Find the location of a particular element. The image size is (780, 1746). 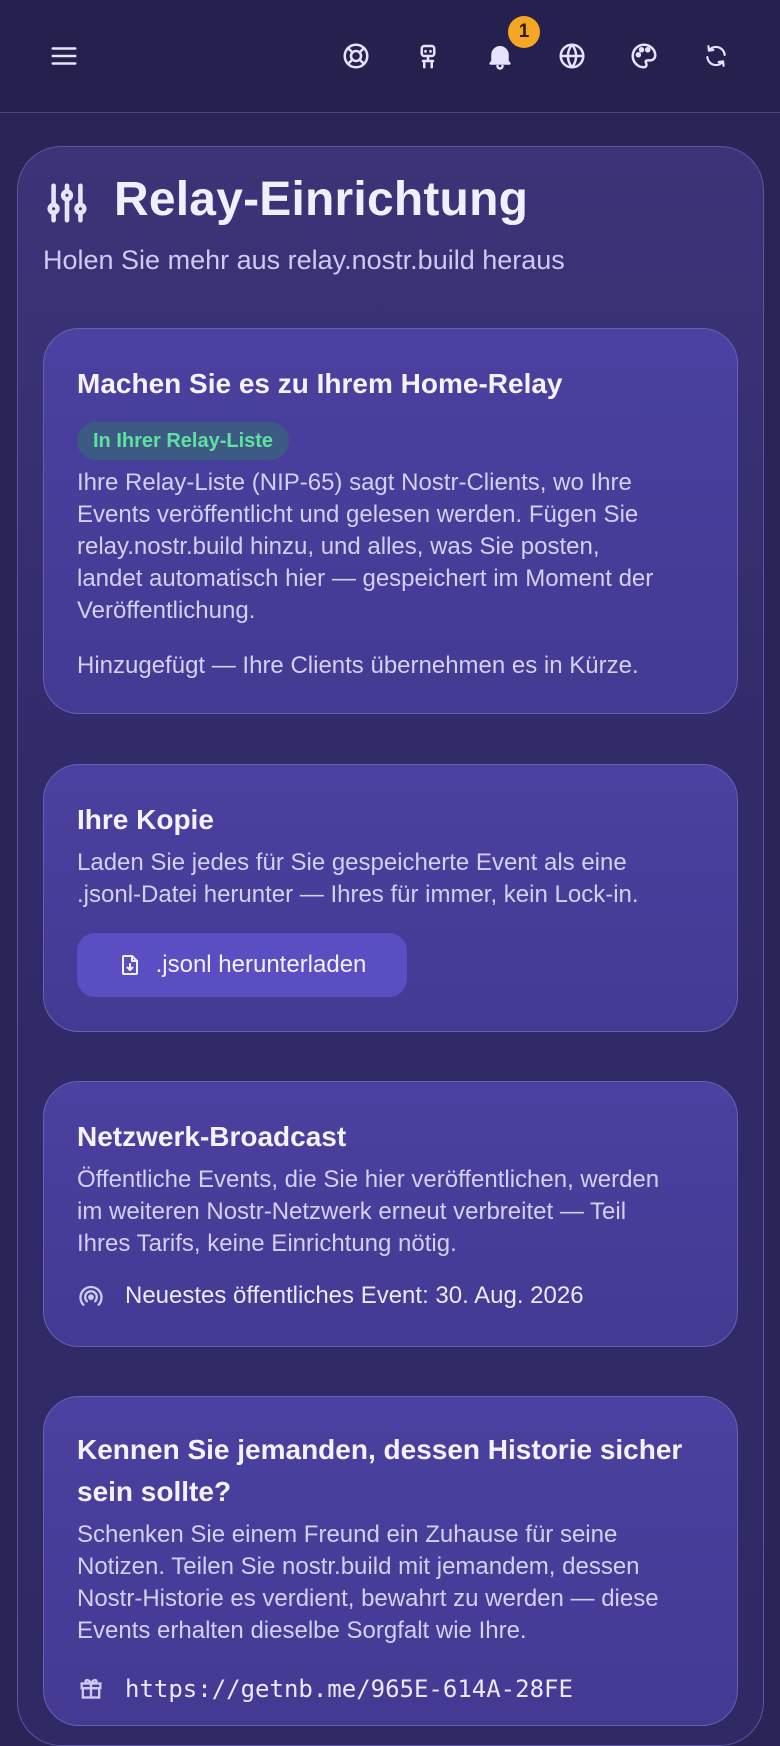

language-button is located at coordinates (572, 56).